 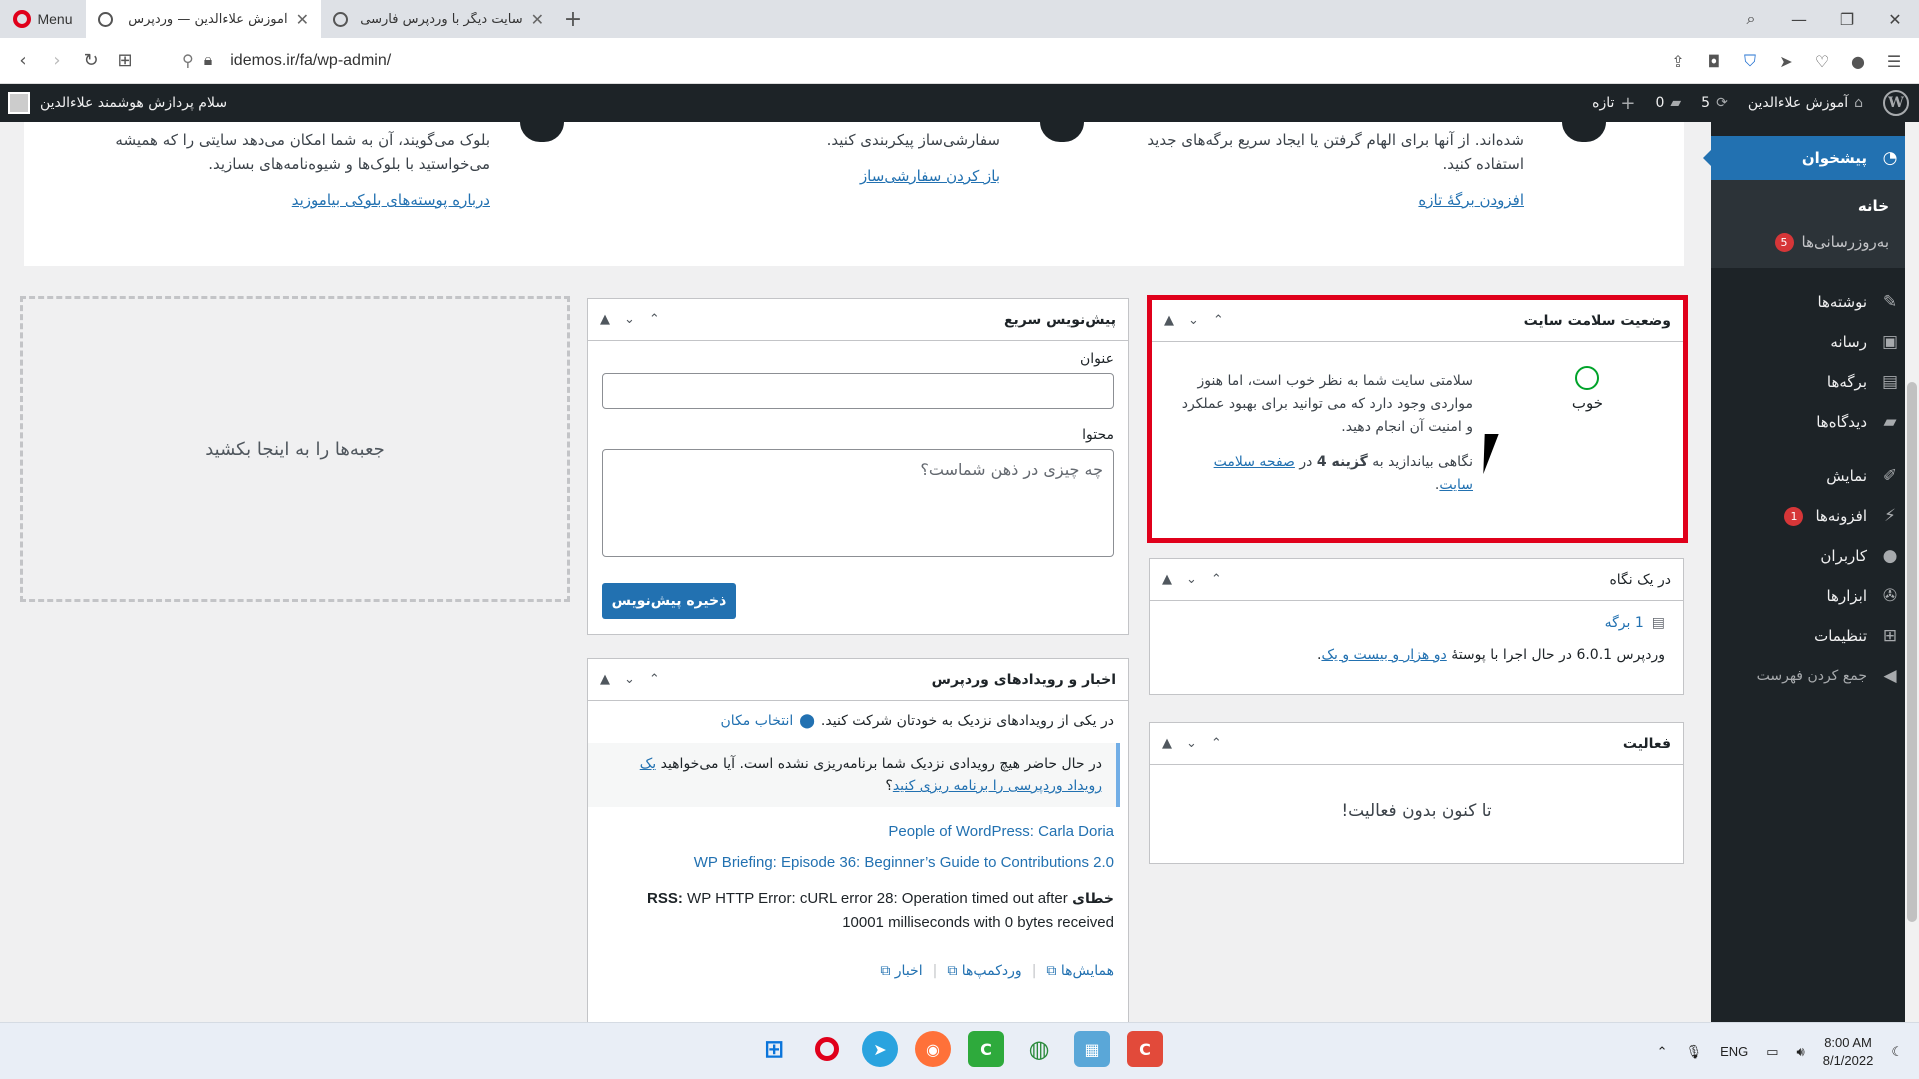 I want to click on site-name-link: ⌂ آموزش علاءالدین, so click(x=1805, y=103).